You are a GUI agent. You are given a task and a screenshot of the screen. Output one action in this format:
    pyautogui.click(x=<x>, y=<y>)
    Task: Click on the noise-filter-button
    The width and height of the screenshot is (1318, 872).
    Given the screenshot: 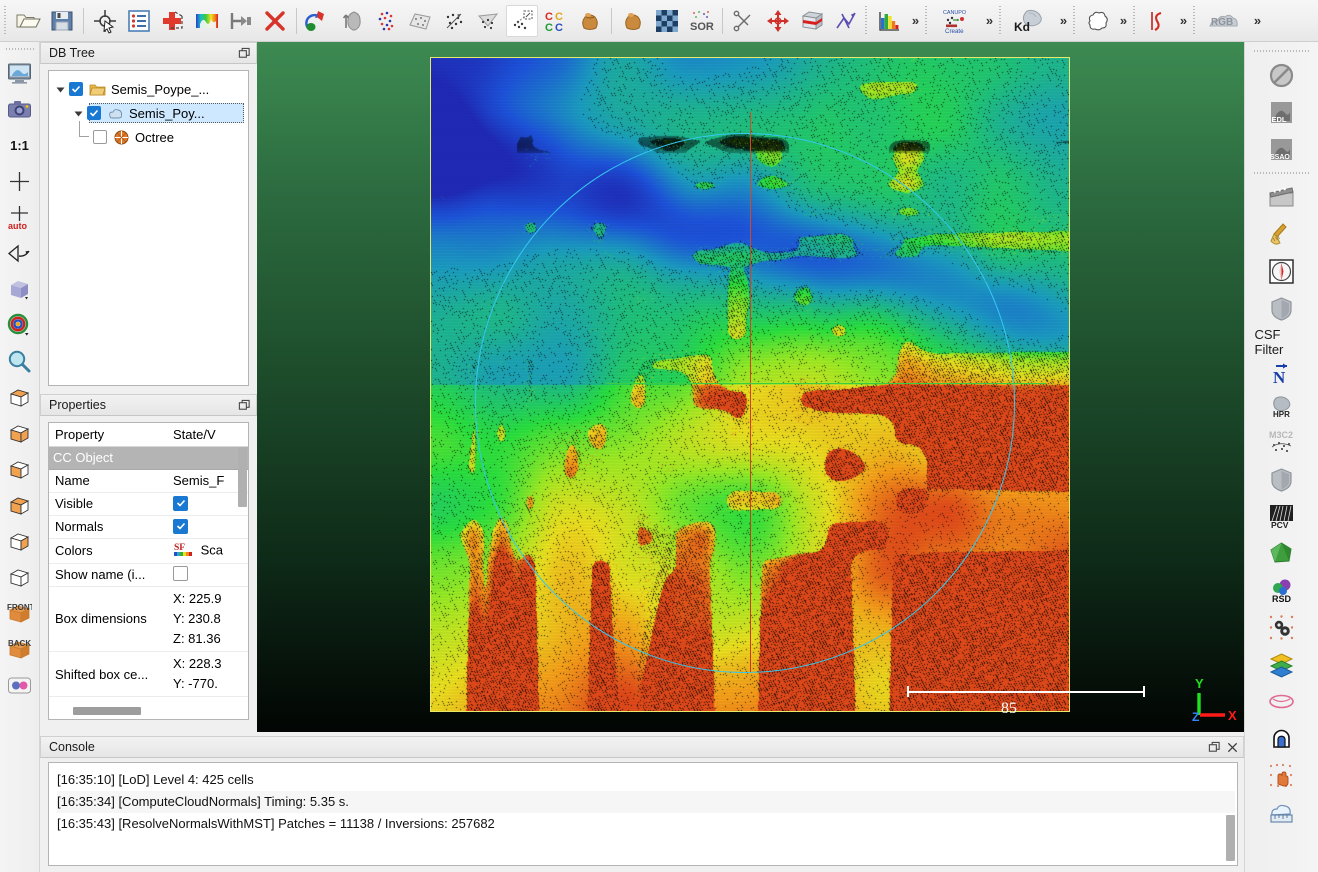 What is the action you would take?
    pyautogui.click(x=633, y=21)
    